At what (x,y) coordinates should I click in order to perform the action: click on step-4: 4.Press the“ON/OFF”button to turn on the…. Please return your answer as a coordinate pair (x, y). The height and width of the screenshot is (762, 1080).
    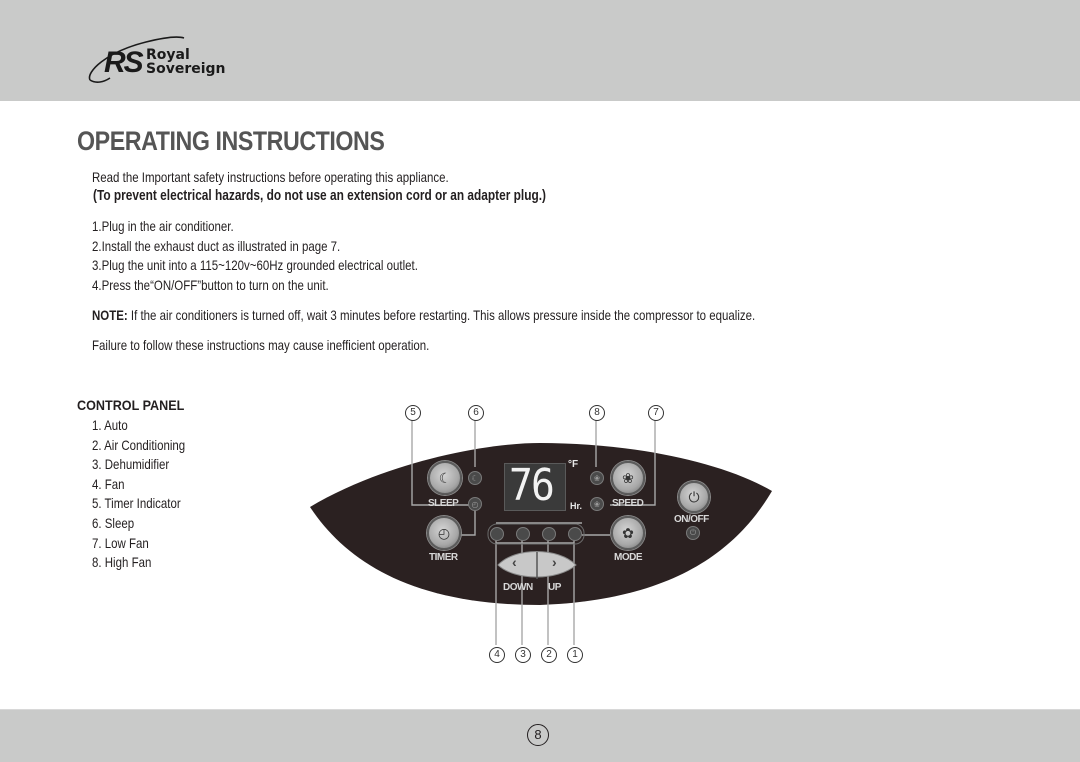
    Looking at the image, I should click on (210, 285).